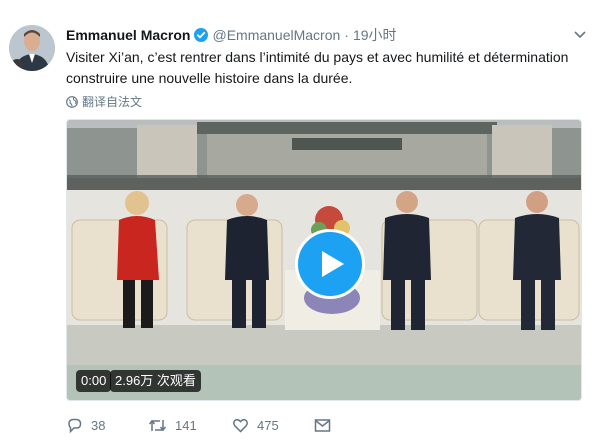 The image size is (599, 443). What do you see at coordinates (240, 425) in the screenshot?
I see `heart-icon` at bounding box center [240, 425].